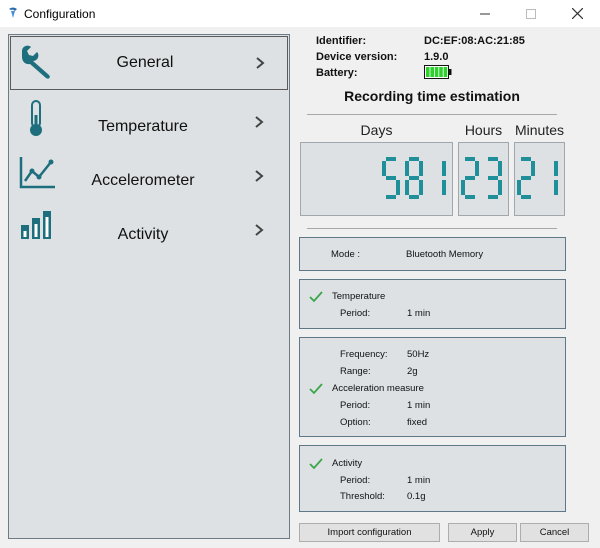  Describe the element at coordinates (60, 14) in the screenshot. I see `window-title: Configuration` at that location.